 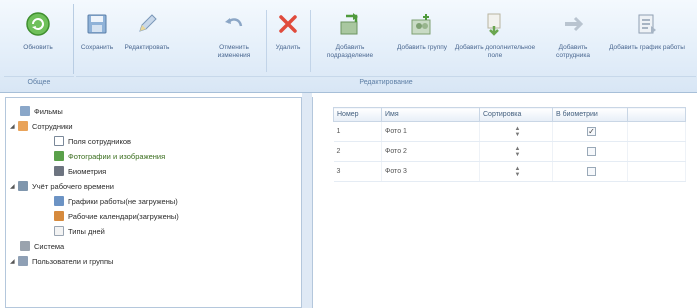 What do you see at coordinates (573, 51) in the screenshot?
I see `add-employee-label: Добавить сотрудника` at bounding box center [573, 51].